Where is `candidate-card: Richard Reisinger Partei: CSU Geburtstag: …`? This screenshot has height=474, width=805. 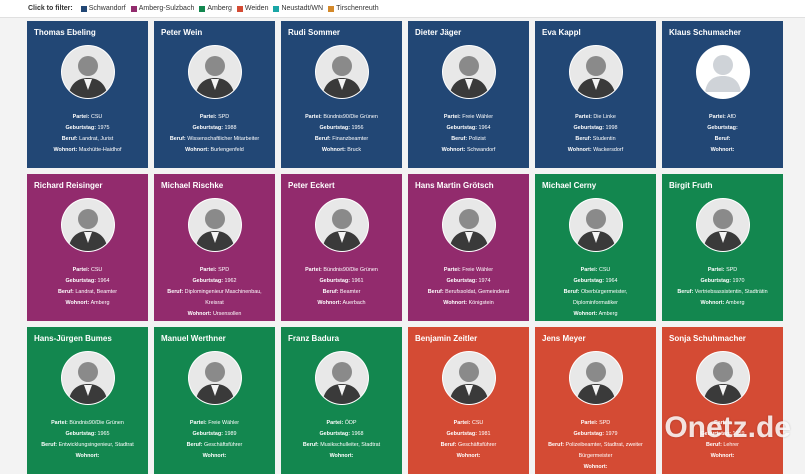
candidate-card: Richard Reisinger Partei: CSU Geburtstag: … is located at coordinates (87, 247).